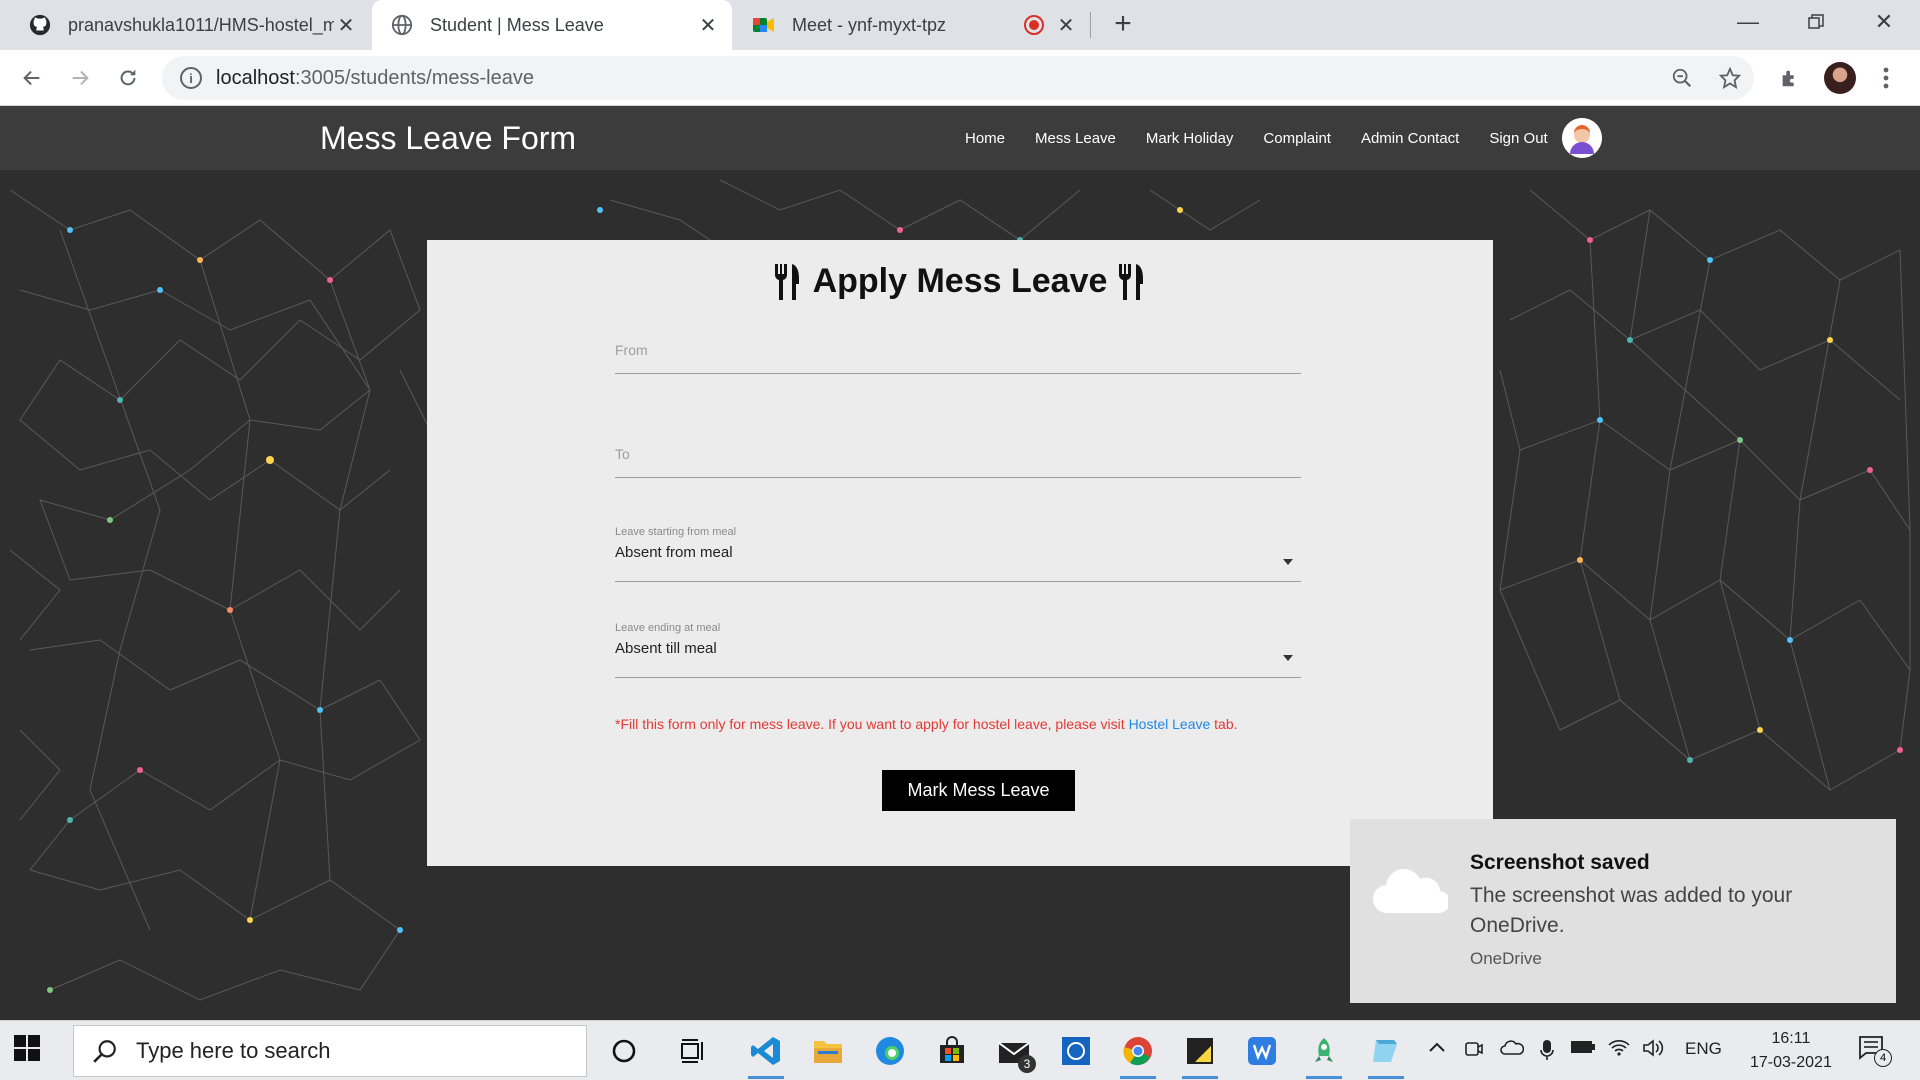  I want to click on cortana-icon, so click(624, 1051).